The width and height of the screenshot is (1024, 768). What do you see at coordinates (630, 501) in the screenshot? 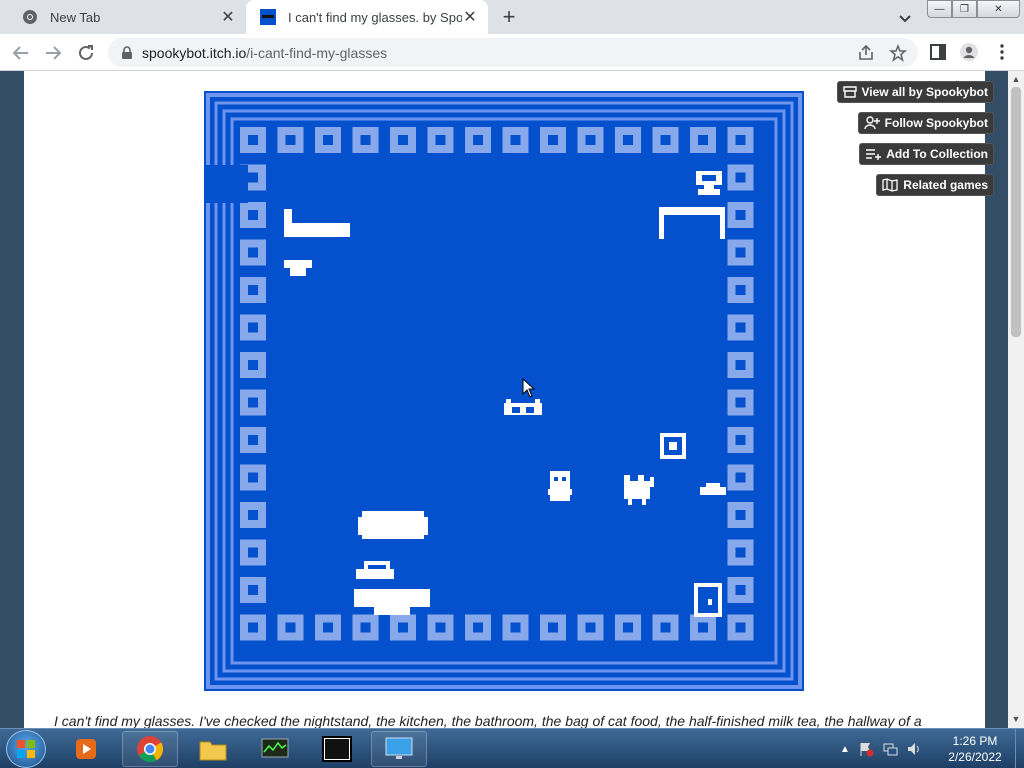
I see `cat-leg` at bounding box center [630, 501].